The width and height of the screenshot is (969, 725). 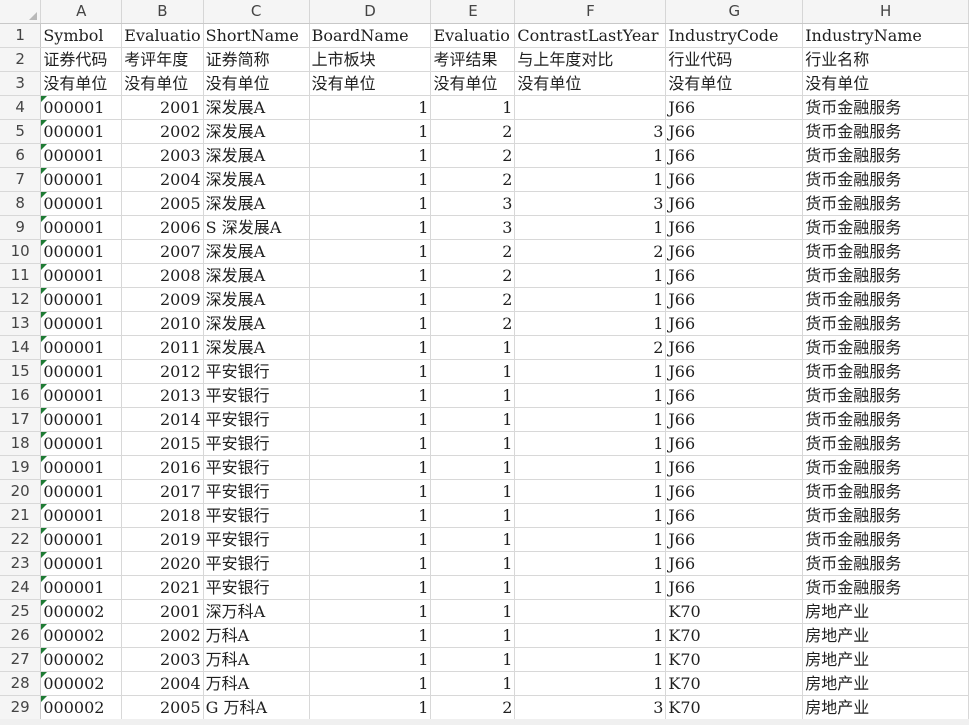 What do you see at coordinates (81, 611) in the screenshot?
I see `cell-A: 000002` at bounding box center [81, 611].